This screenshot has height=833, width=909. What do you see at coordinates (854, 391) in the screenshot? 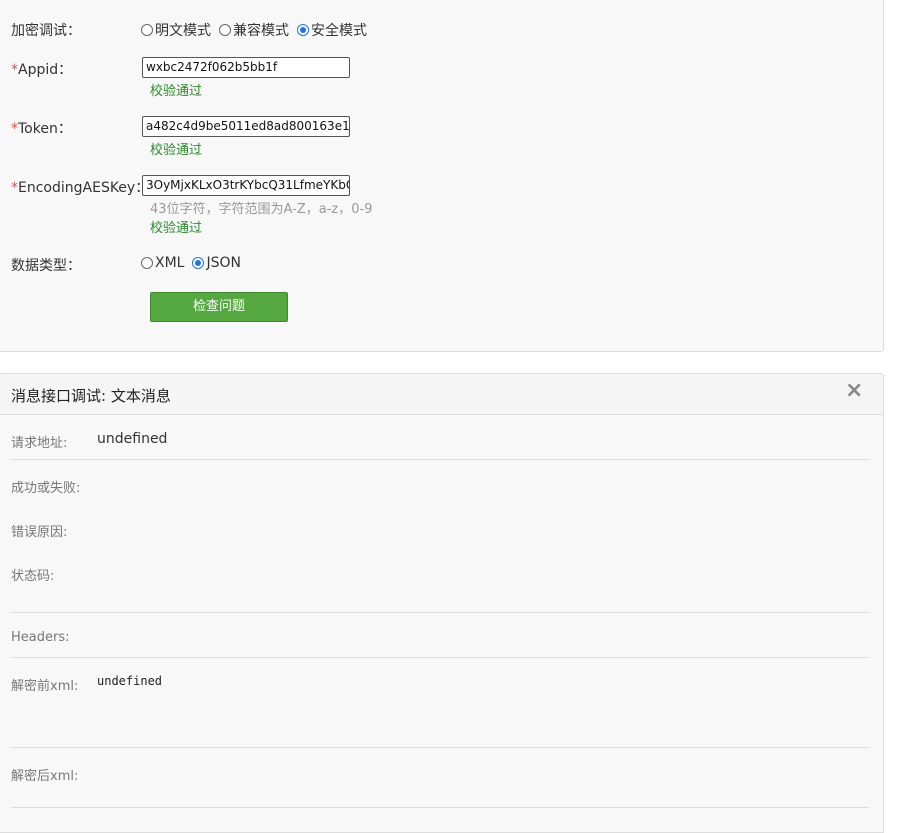
I see `close-icon: ×` at bounding box center [854, 391].